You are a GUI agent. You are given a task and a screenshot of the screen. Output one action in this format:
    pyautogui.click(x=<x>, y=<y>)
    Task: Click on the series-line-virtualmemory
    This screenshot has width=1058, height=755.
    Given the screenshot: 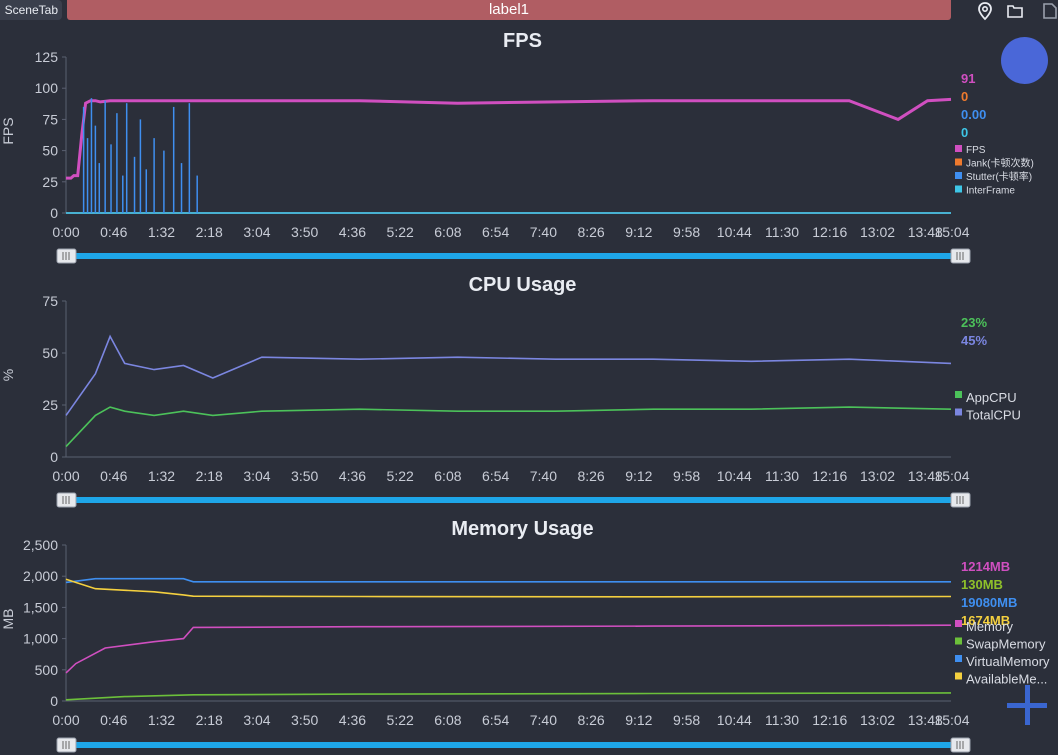 What is the action you would take?
    pyautogui.click(x=508, y=580)
    